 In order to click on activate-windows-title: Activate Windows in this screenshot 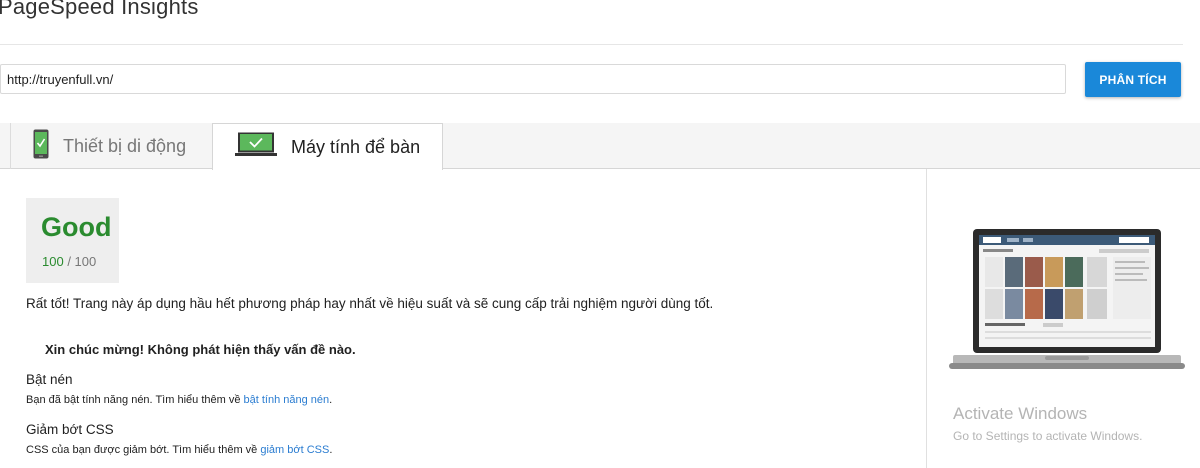, I will do `click(1020, 413)`.